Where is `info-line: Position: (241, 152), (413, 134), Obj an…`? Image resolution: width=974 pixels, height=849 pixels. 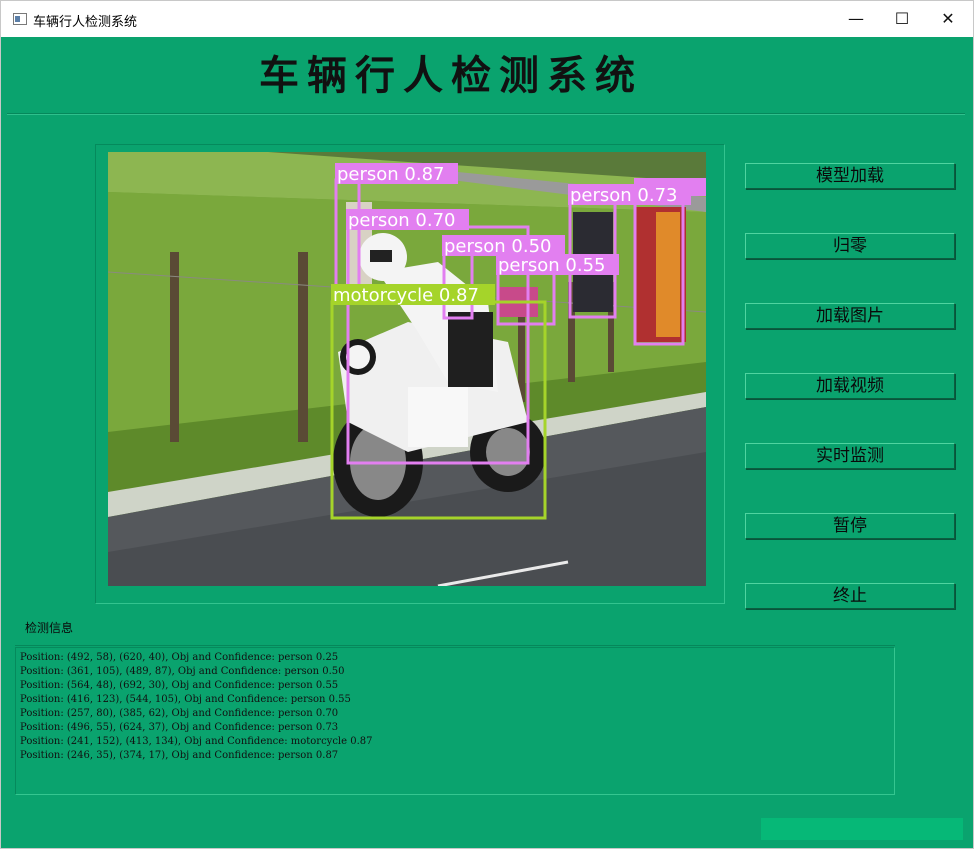 info-line: Position: (241, 152), (413, 134), Obj an… is located at coordinates (196, 741).